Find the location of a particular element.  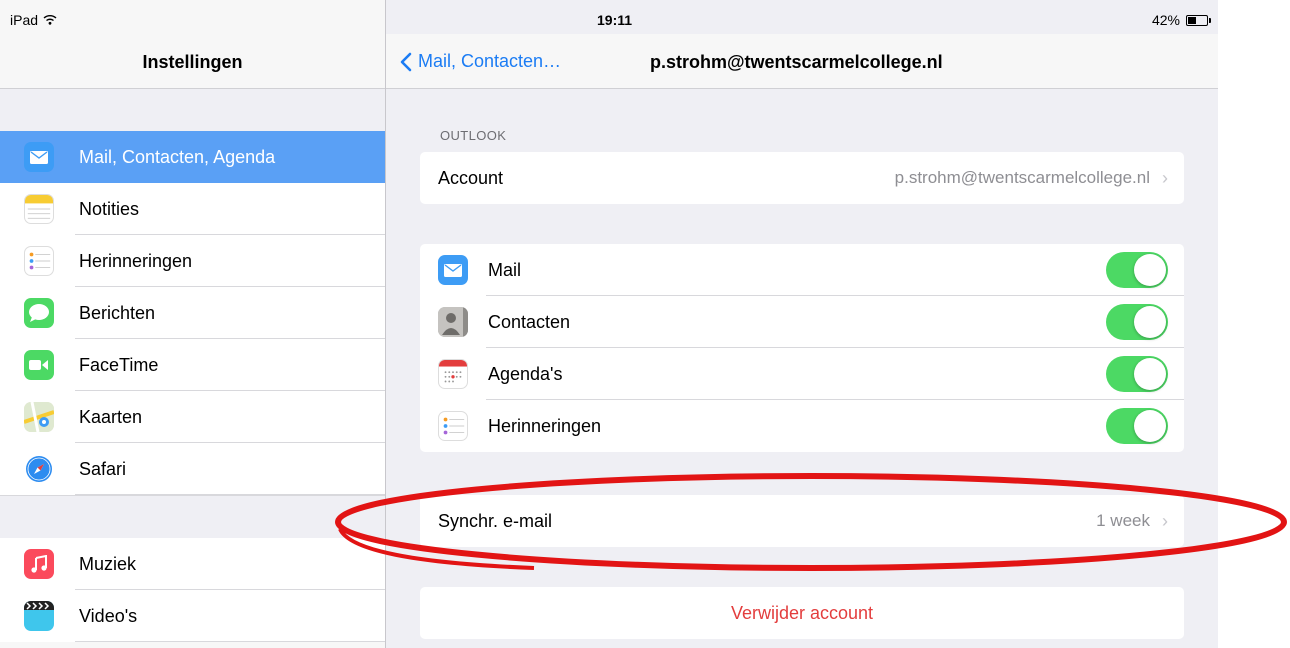

sidebar-group-media: Muziek Video's is located at coordinates (192, 590).